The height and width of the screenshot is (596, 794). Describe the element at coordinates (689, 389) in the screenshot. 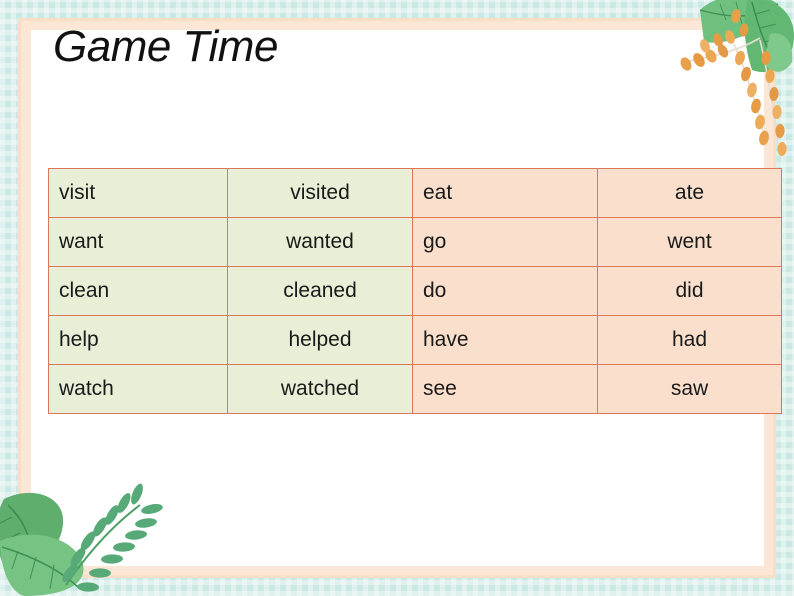

I see `cell-irregular-past: saw` at that location.